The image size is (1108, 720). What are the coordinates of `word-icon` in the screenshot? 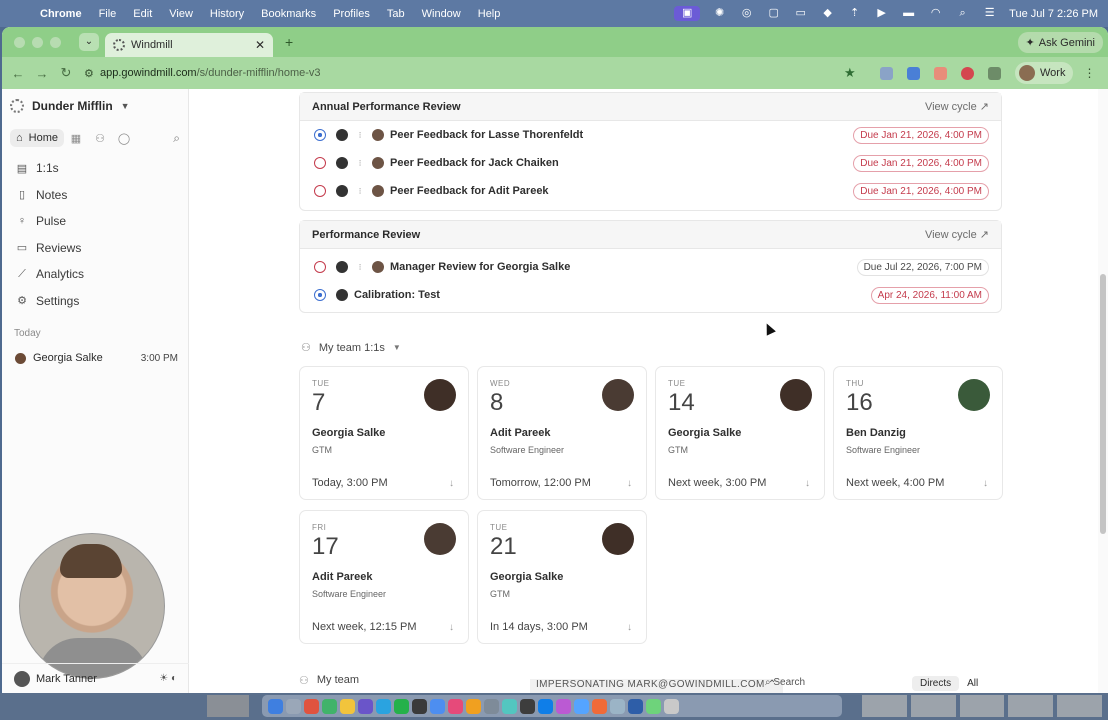 It's located at (635, 706).